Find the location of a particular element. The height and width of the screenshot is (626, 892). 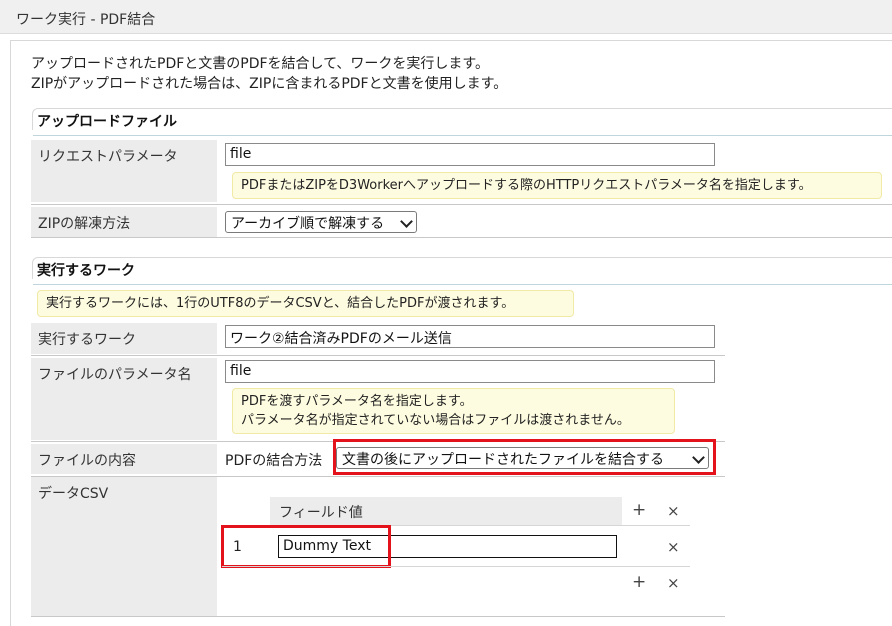

request-param-input: file is located at coordinates (470, 154).